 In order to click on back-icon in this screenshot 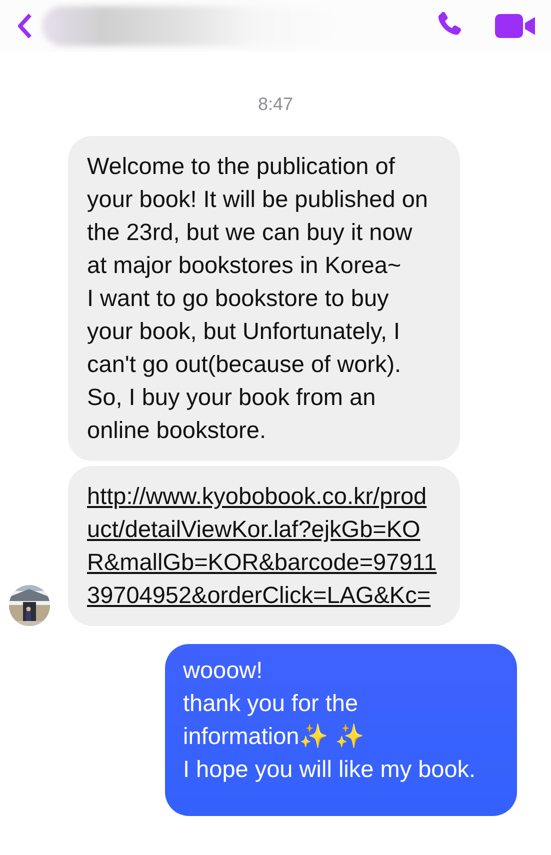, I will do `click(25, 26)`.